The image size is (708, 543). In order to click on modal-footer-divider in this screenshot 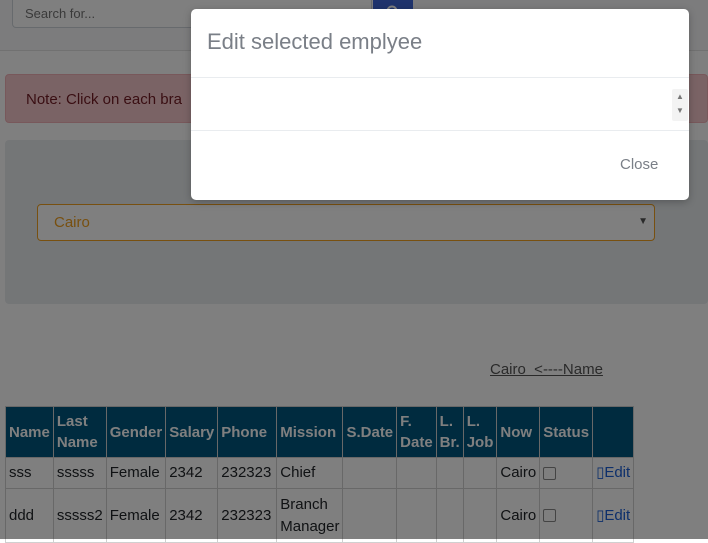, I will do `click(440, 130)`.